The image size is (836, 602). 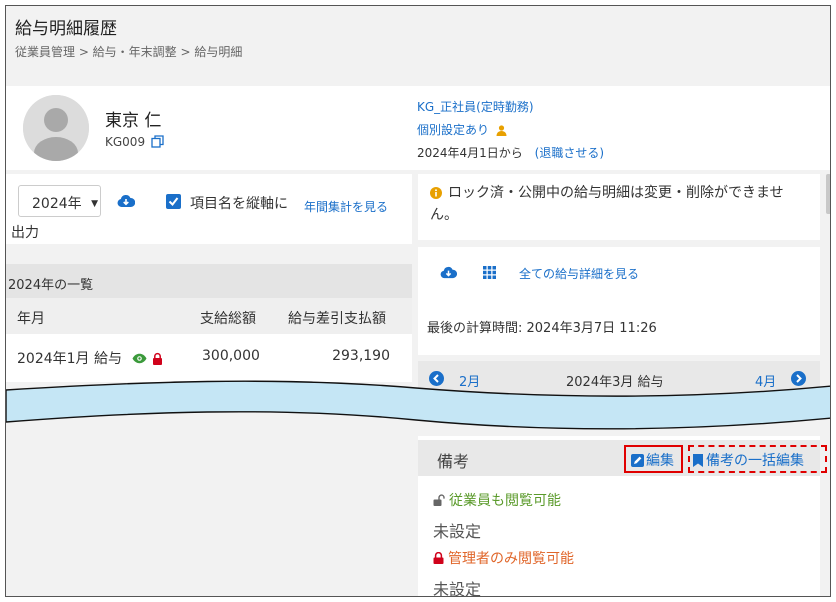 I want to click on row-month: 2024年1月 給与, so click(x=69, y=359).